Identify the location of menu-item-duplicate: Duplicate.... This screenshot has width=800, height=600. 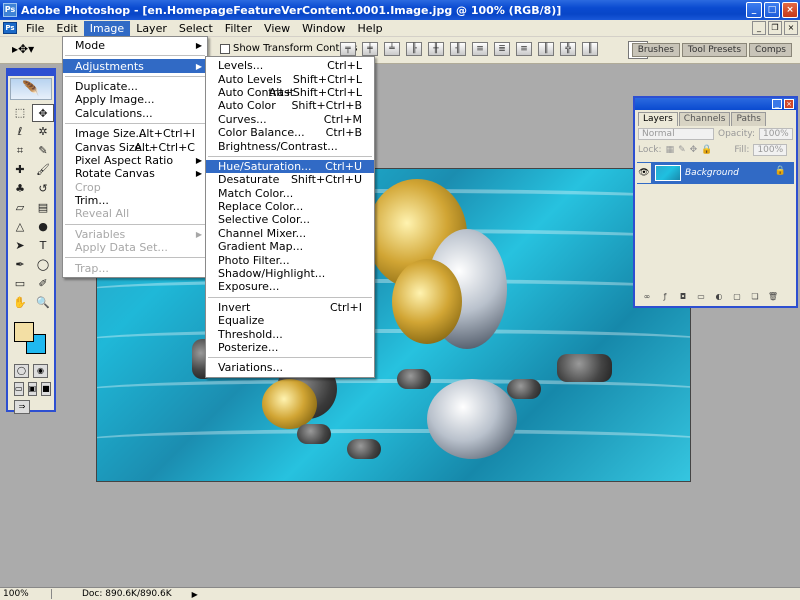
(135, 86).